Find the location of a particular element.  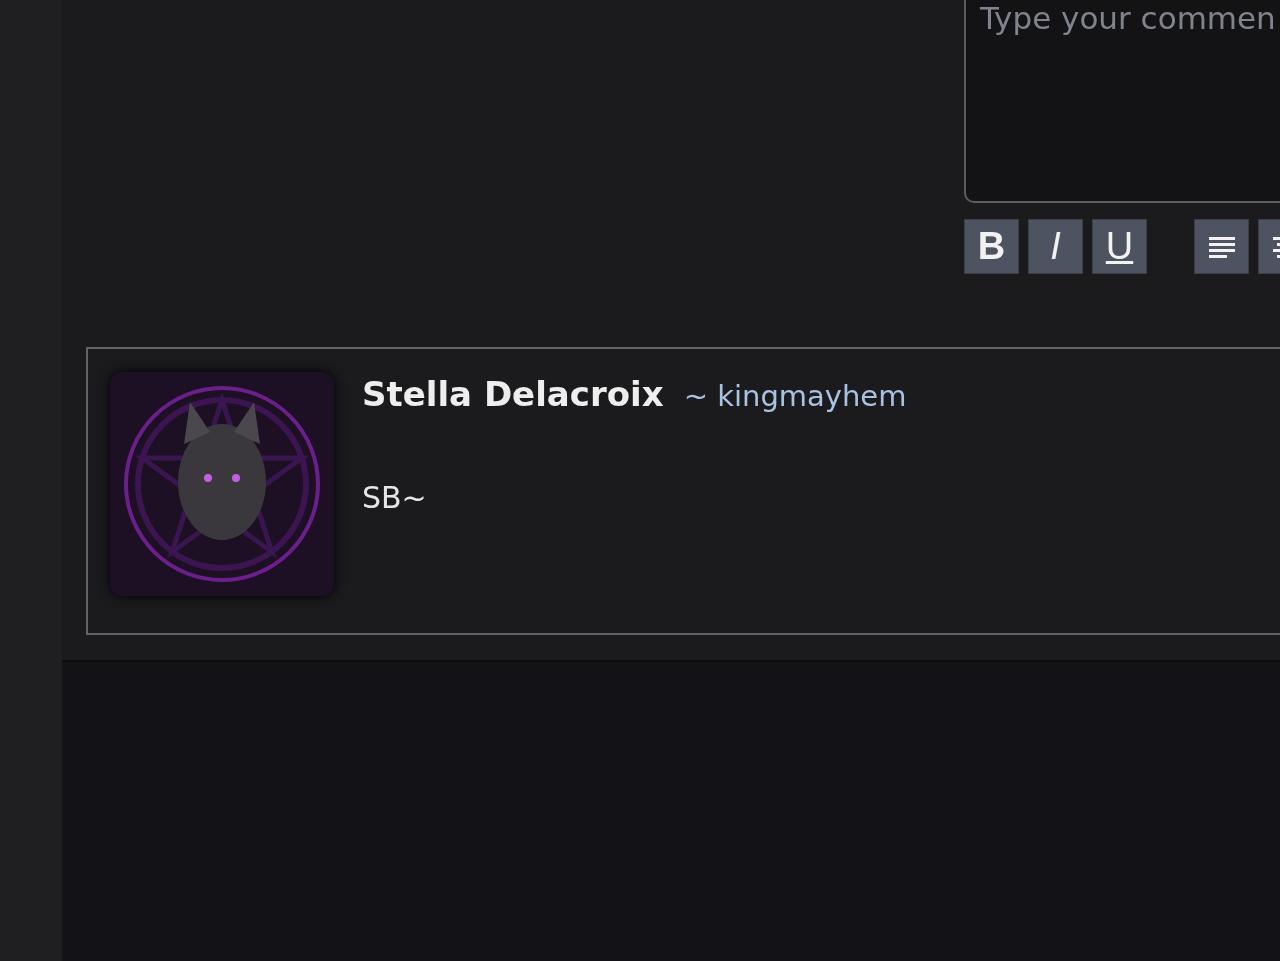

align-left-button is located at coordinates (1221, 246).